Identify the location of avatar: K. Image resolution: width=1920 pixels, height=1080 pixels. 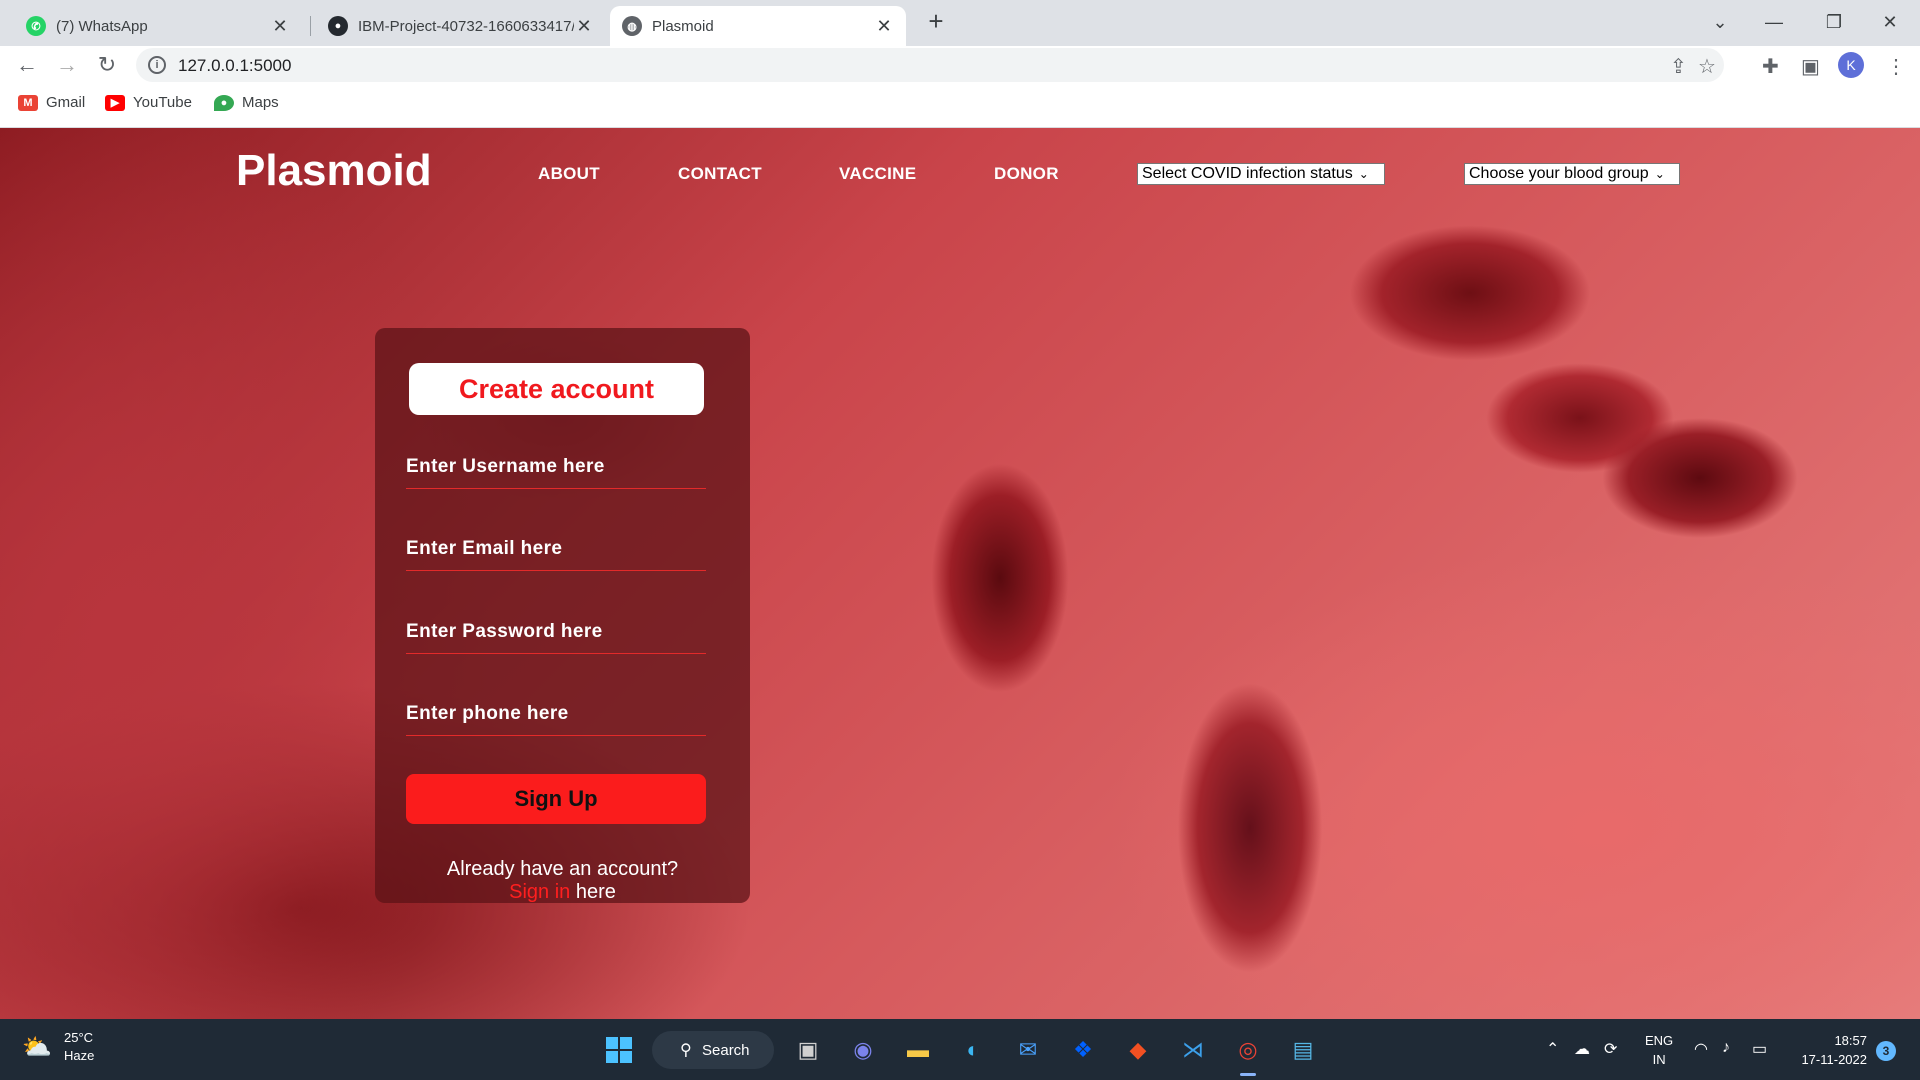
(1851, 65).